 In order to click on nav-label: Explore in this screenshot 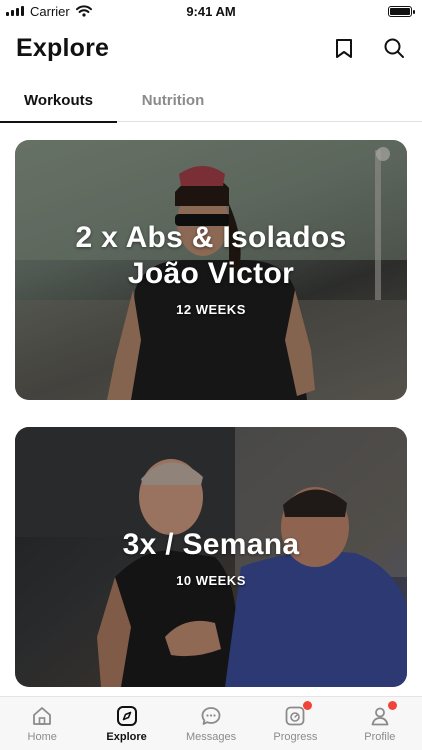, I will do `click(126, 737)`.